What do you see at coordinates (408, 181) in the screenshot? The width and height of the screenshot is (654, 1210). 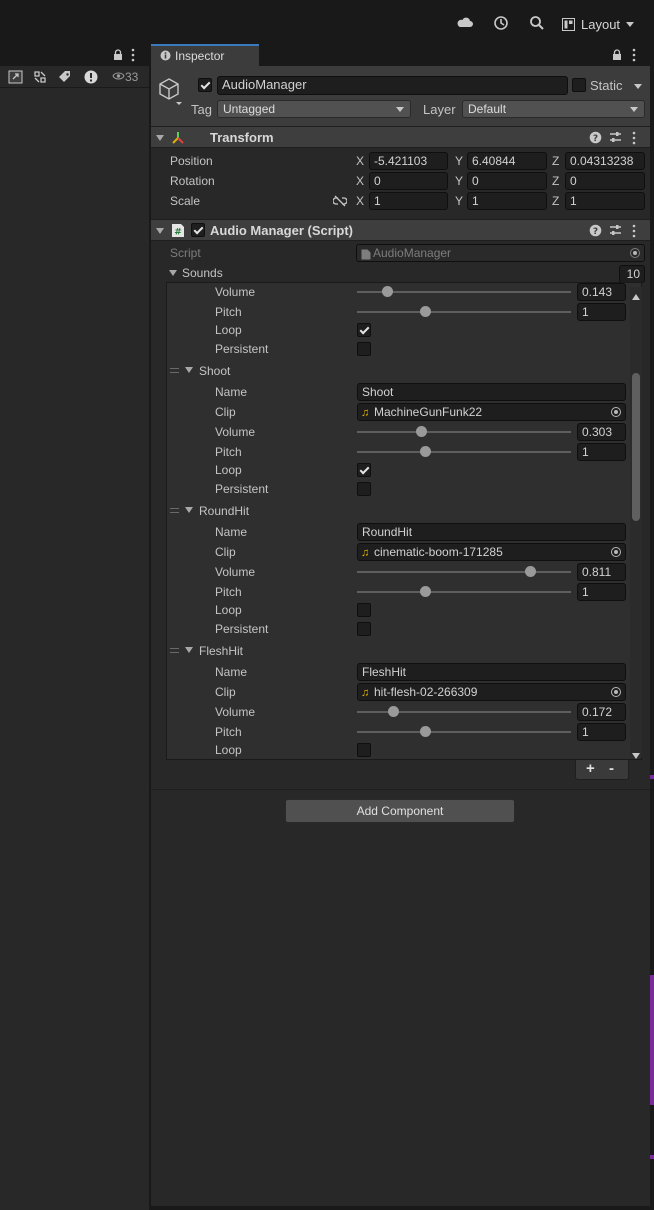 I see `rotation-x-input: 0` at bounding box center [408, 181].